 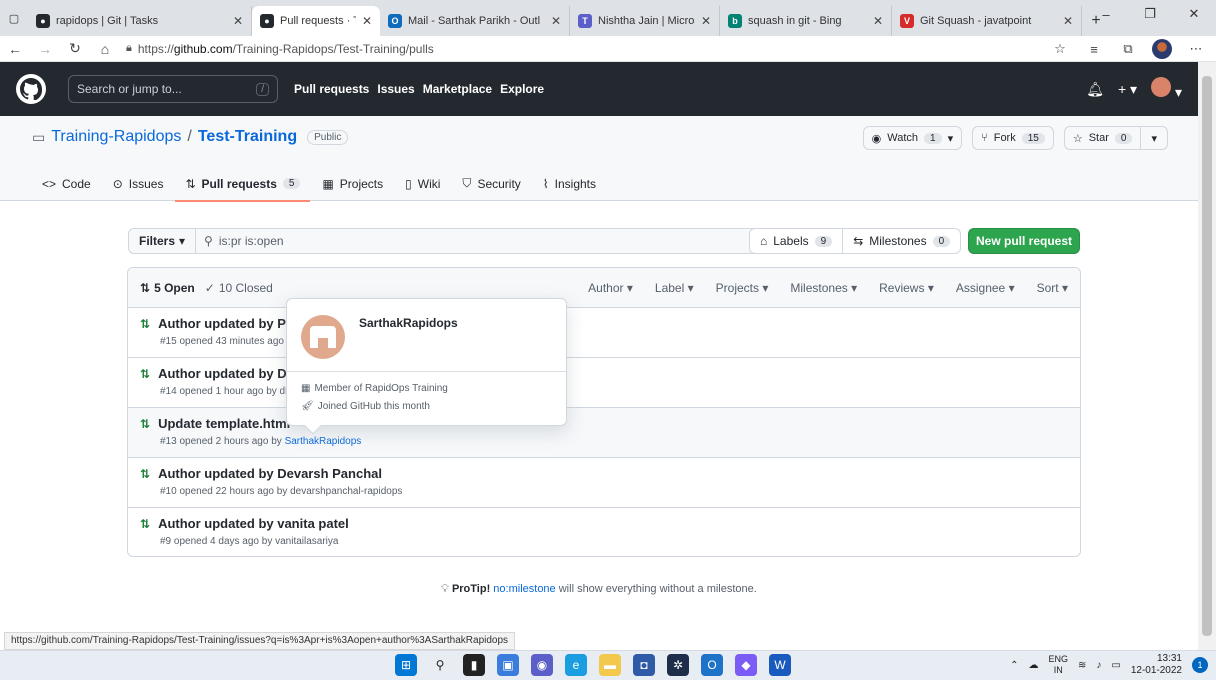 I want to click on browser-tab: ● Pull requests · Training-Rap ✕, so click(x=316, y=21).